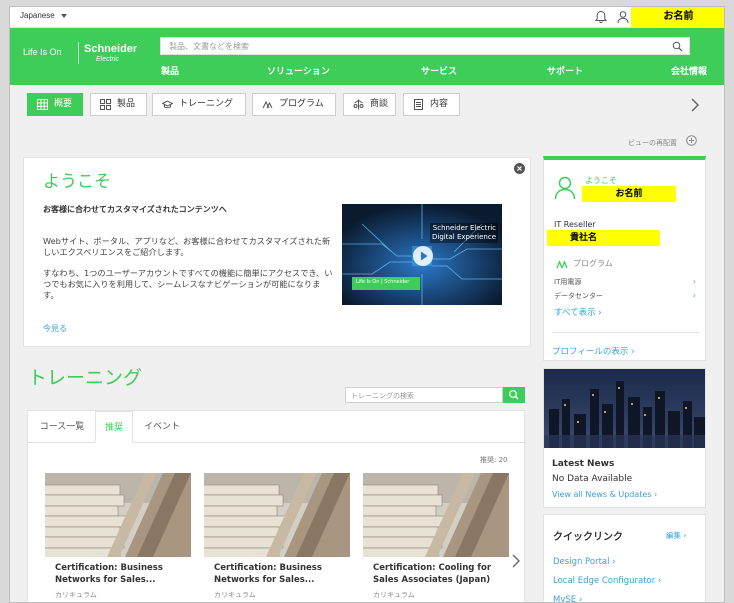 This screenshot has height=603, width=734. What do you see at coordinates (424, 395) in the screenshot?
I see `training-search-input: トレーニングの検索` at bounding box center [424, 395].